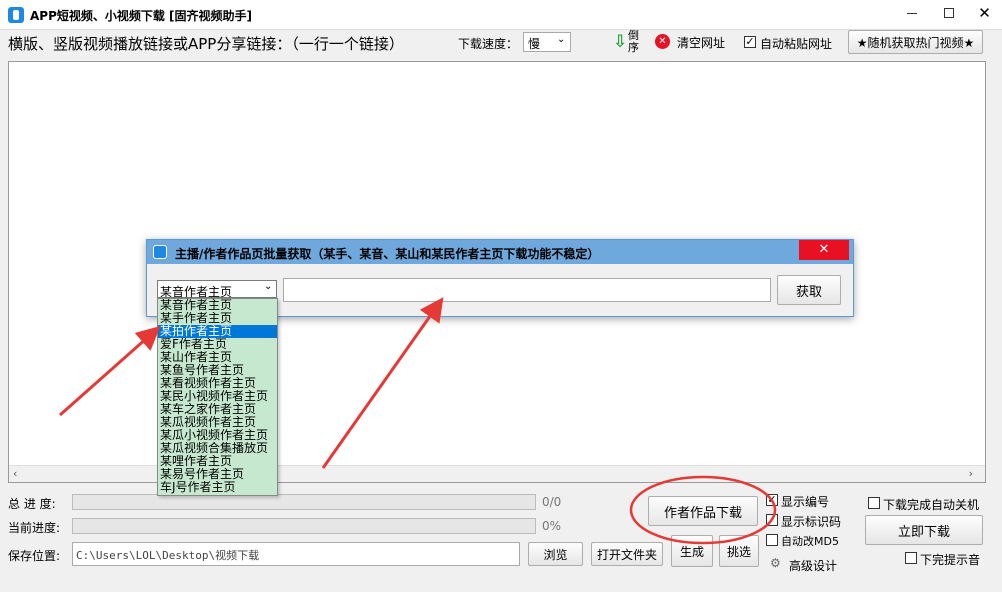 The height and width of the screenshot is (592, 1002). What do you see at coordinates (527, 290) in the screenshot?
I see `author-url-input` at bounding box center [527, 290].